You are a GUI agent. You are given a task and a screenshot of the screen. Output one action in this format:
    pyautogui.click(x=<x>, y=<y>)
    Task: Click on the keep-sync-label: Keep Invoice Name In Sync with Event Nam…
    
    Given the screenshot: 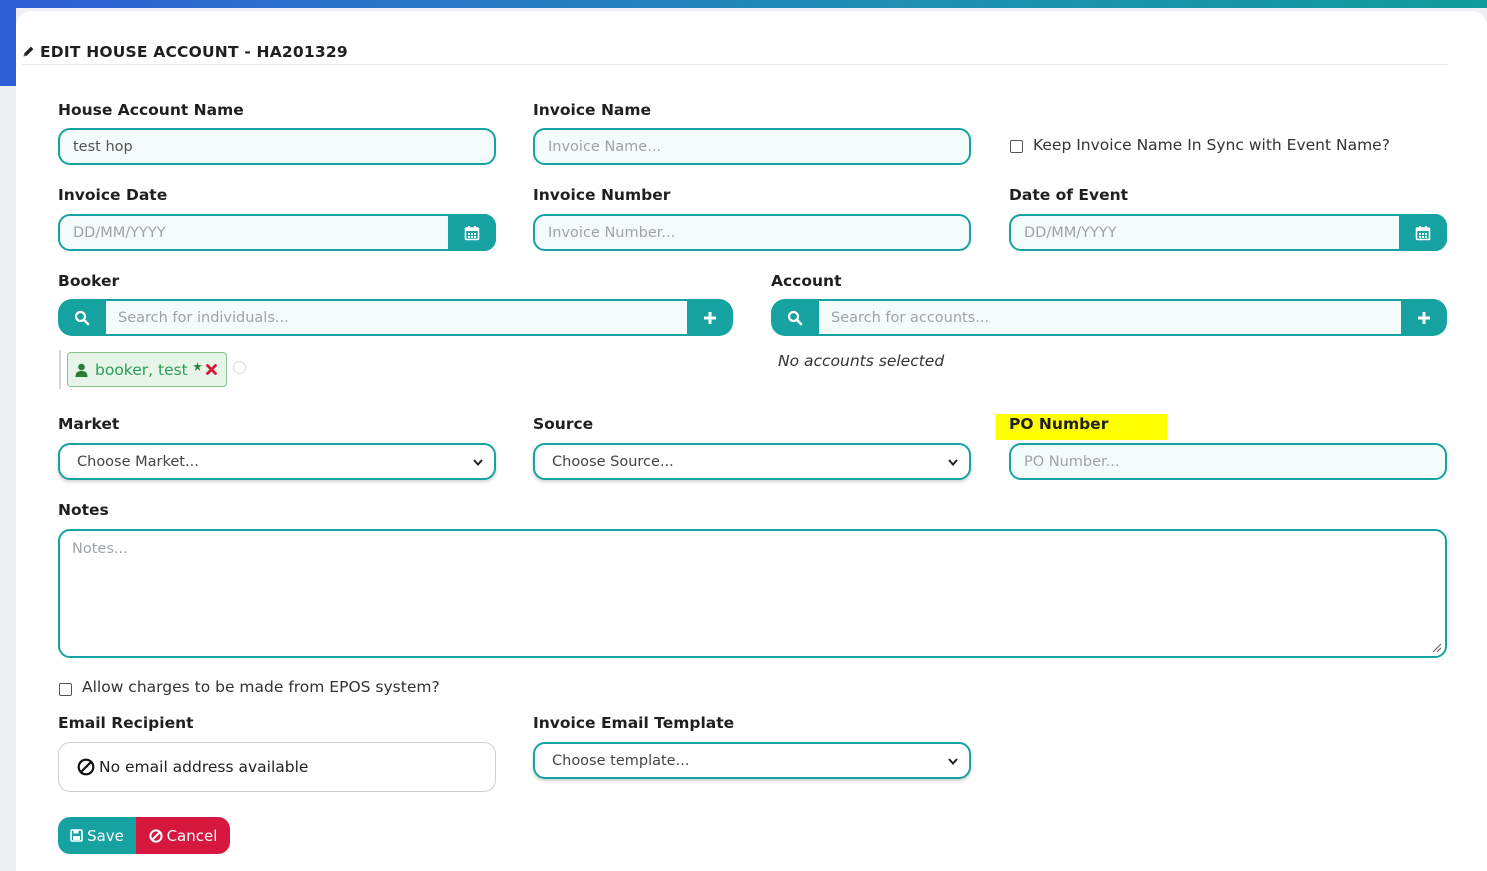 What is the action you would take?
    pyautogui.click(x=1211, y=145)
    